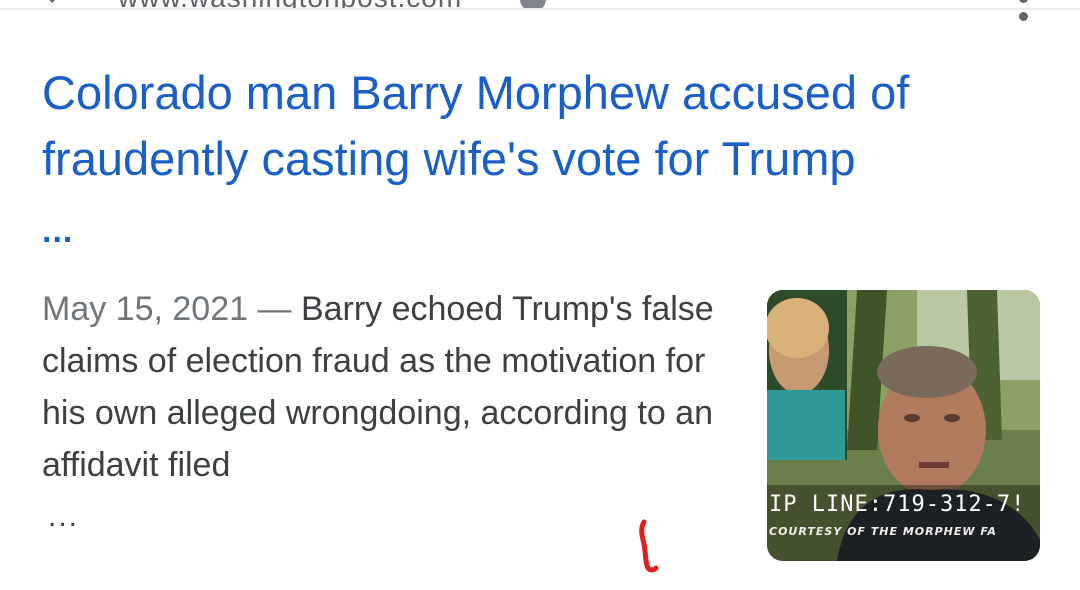  I want to click on divider, so click(540, 9).